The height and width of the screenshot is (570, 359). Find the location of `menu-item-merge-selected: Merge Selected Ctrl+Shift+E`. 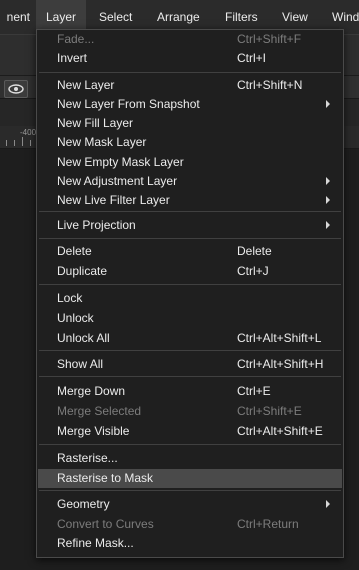

menu-item-merge-selected: Merge Selected Ctrl+Shift+E is located at coordinates (190, 411).